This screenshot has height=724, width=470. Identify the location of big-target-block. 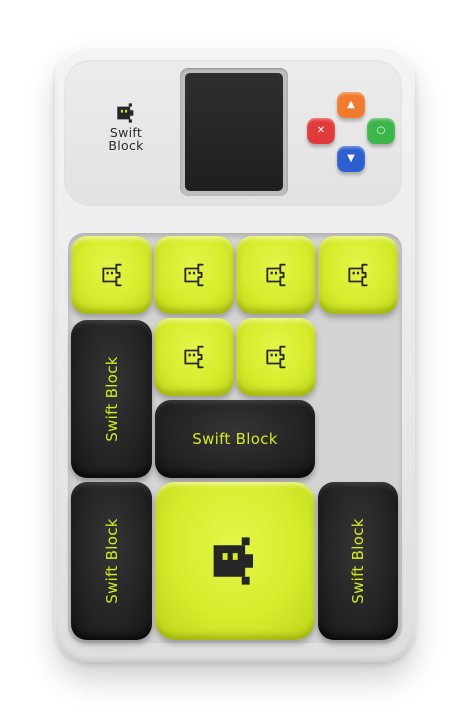
(235, 561).